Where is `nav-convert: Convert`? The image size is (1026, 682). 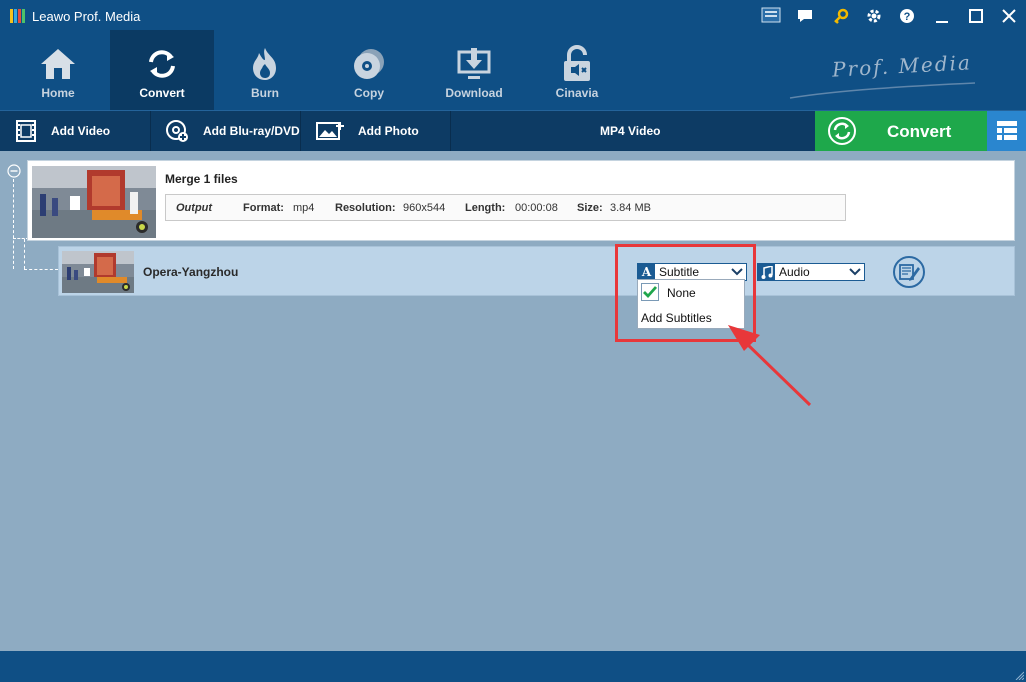
nav-convert: Convert is located at coordinates (162, 70).